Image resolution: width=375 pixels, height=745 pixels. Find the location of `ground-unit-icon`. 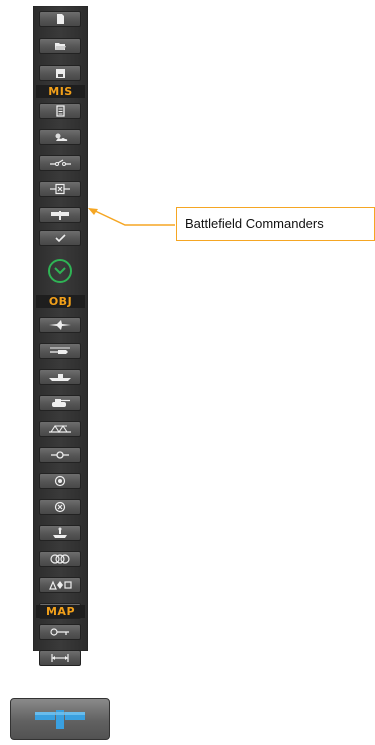

ground-unit-icon is located at coordinates (61, 403).